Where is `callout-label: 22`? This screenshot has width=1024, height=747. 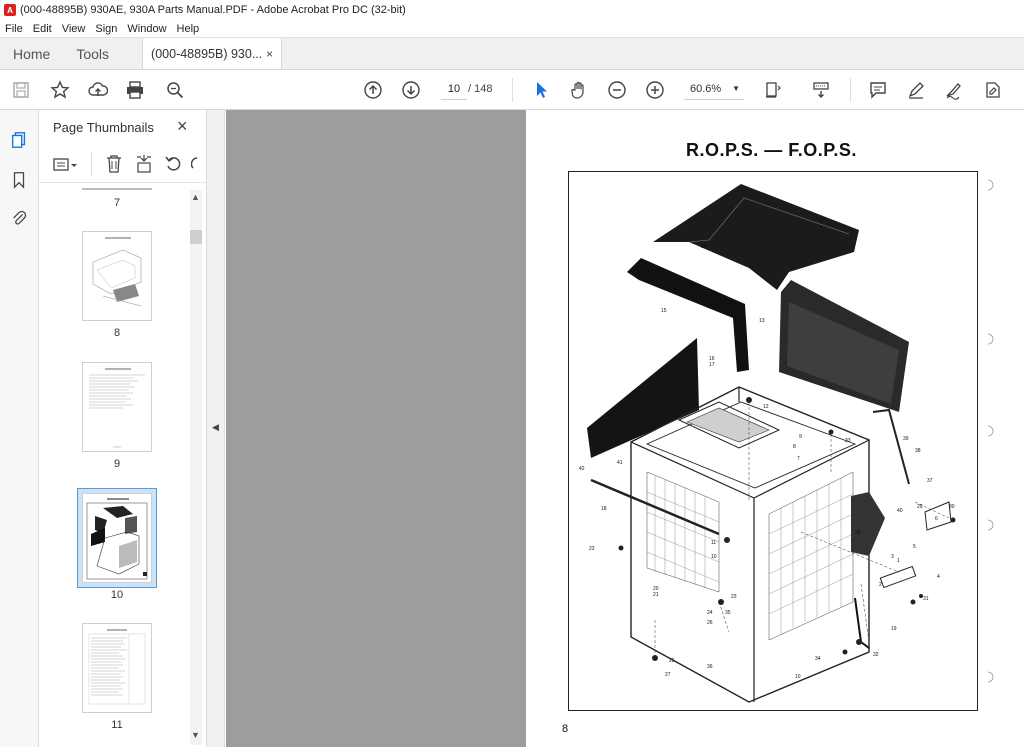 callout-label: 22 is located at coordinates (592, 549).